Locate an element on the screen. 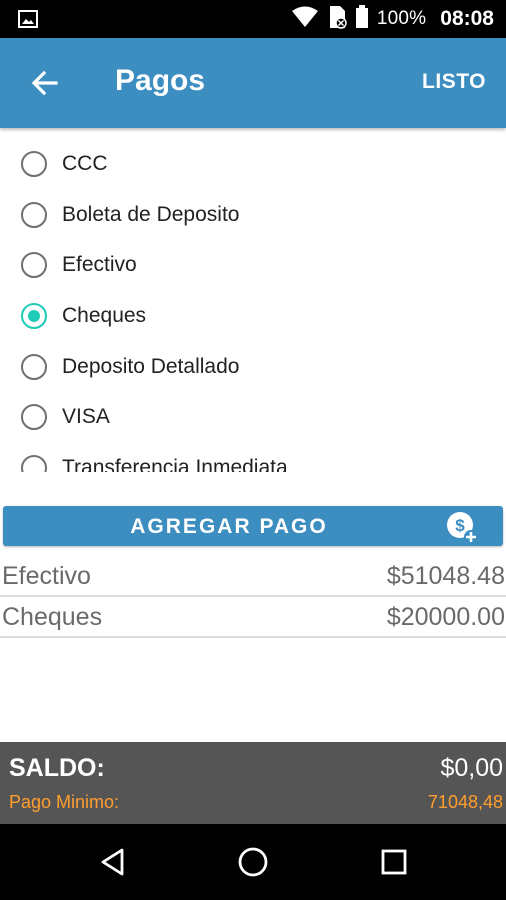 This screenshot has width=506, height=900. radio-button-selected is located at coordinates (34, 316).